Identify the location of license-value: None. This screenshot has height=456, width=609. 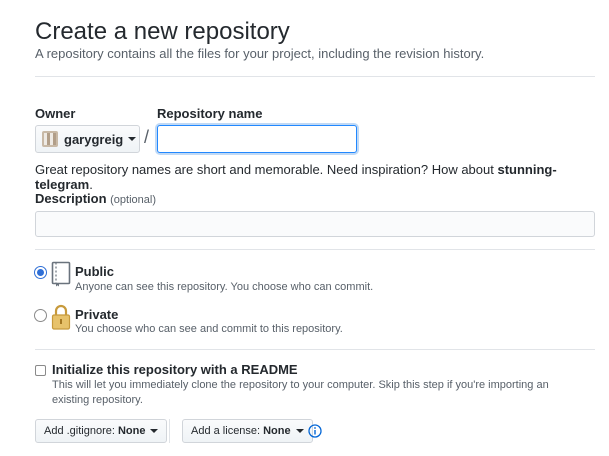
(277, 431).